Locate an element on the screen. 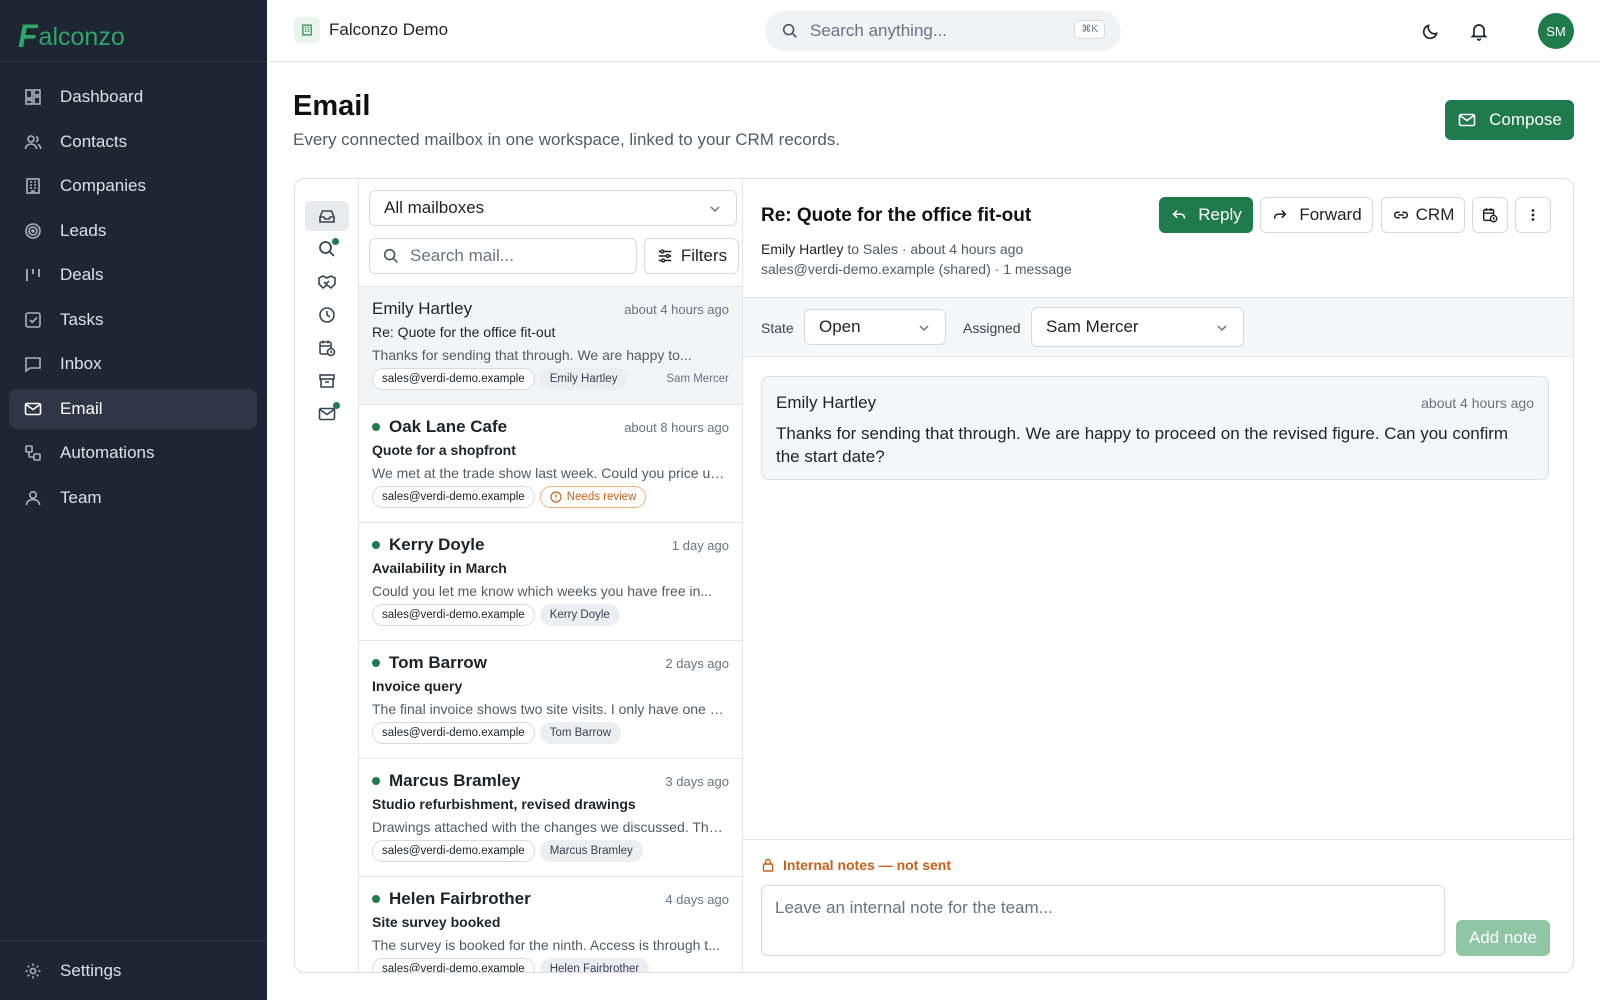 The height and width of the screenshot is (1000, 1600). inbox-tray-icon is located at coordinates (327, 216).